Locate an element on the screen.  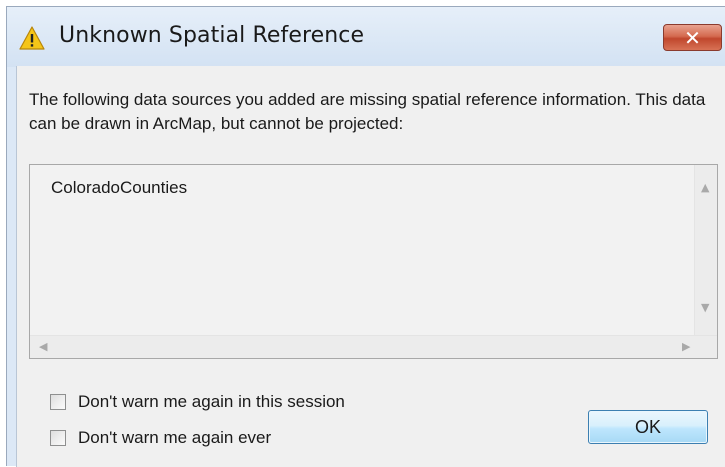
title-bar: Unknown Spatial Reference ✕ is located at coordinates (366, 37).